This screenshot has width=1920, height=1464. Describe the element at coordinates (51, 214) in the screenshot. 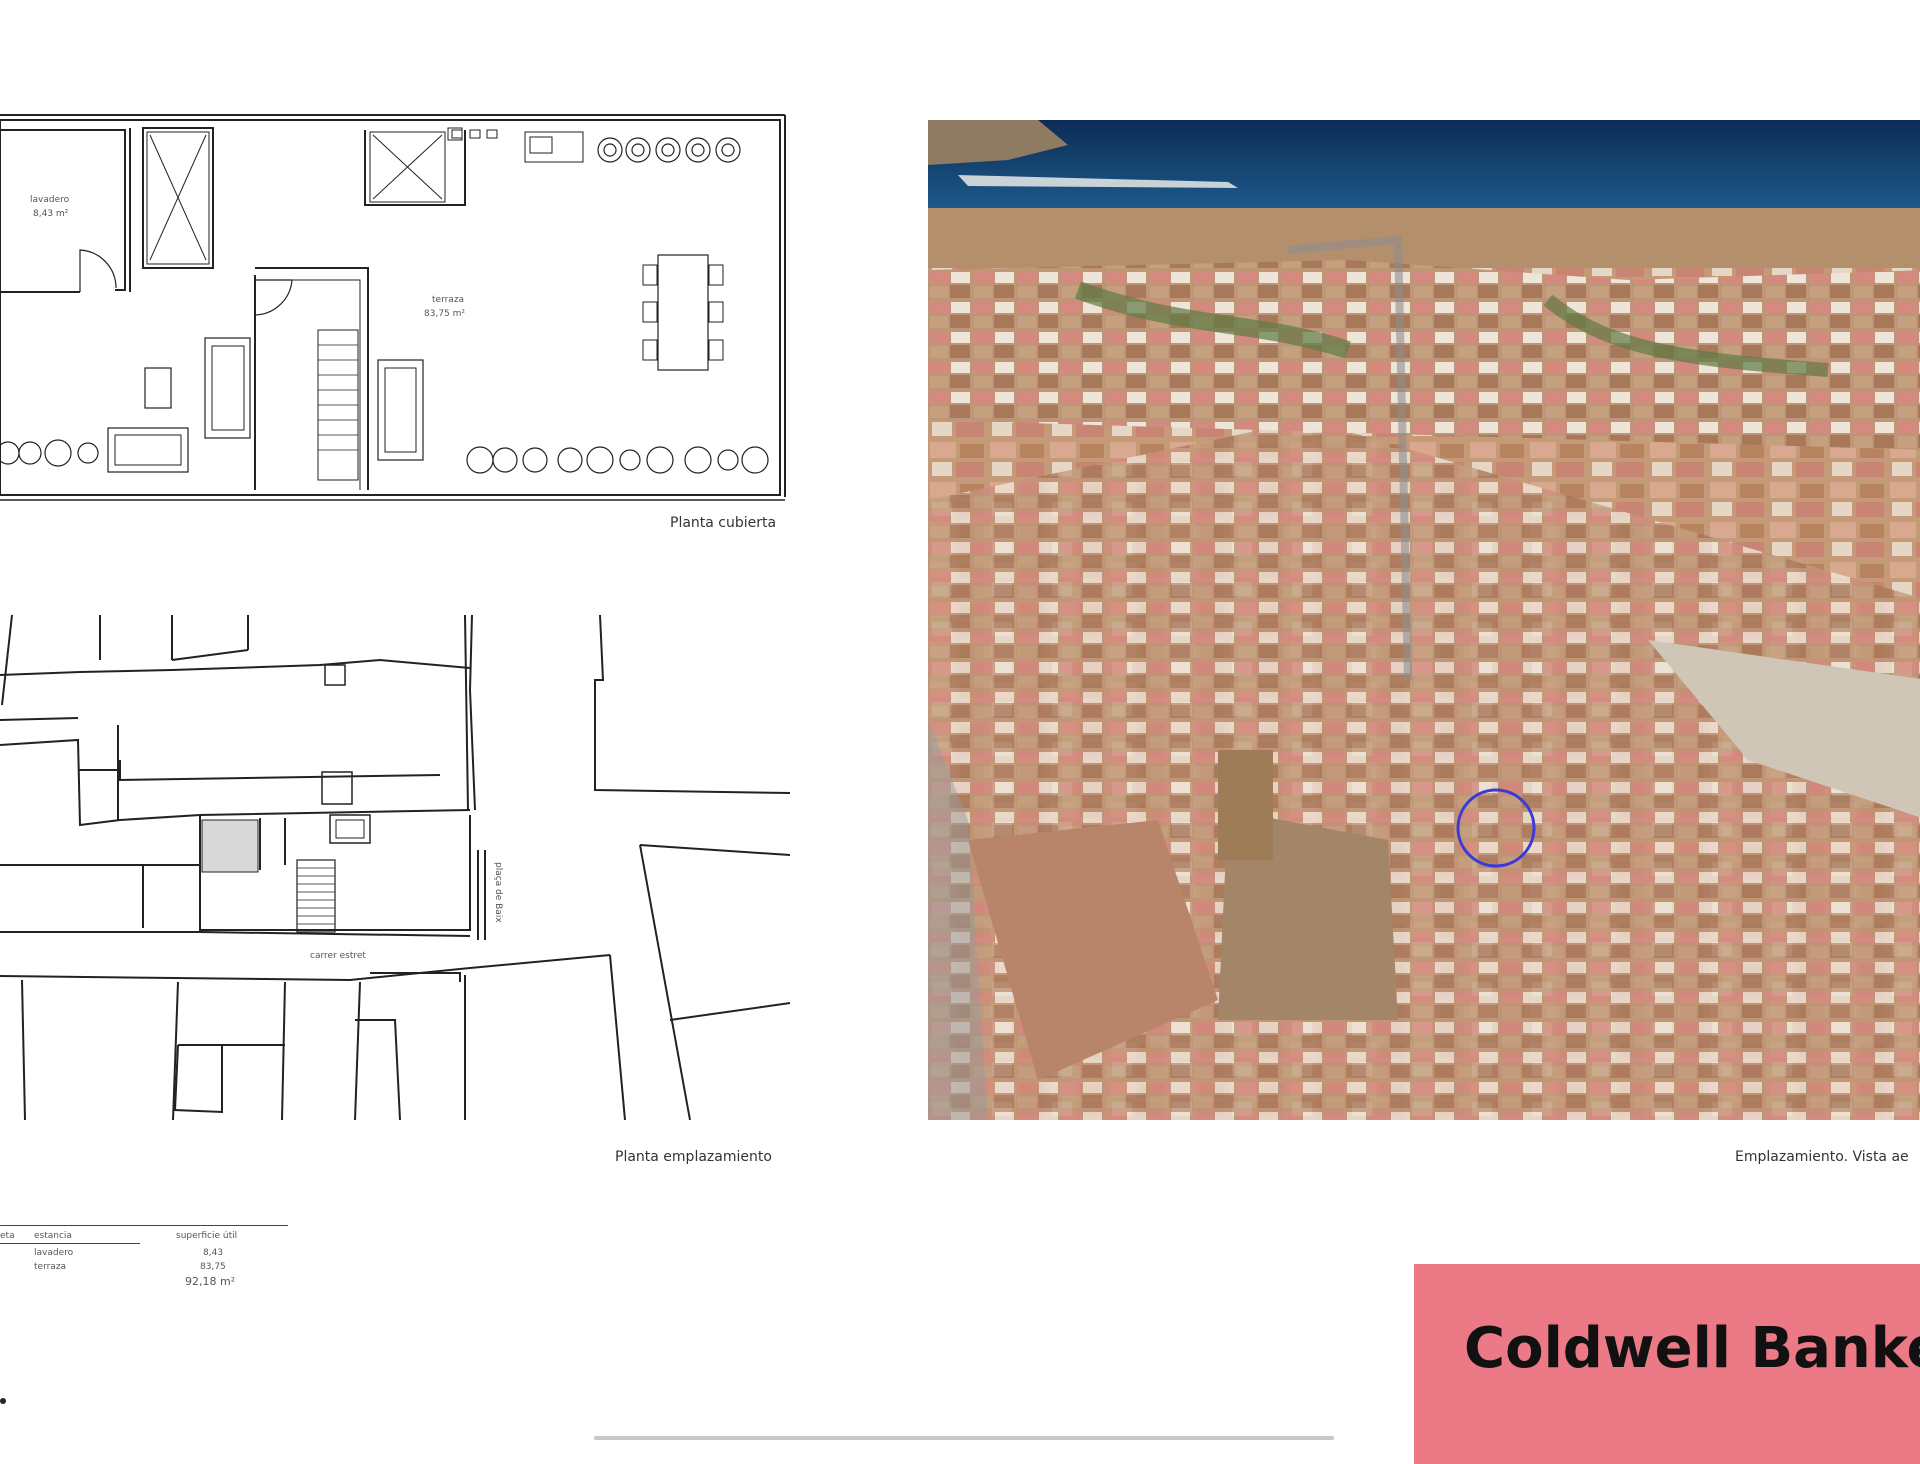

I see `room-area-laundry: 8,43 m²` at that location.